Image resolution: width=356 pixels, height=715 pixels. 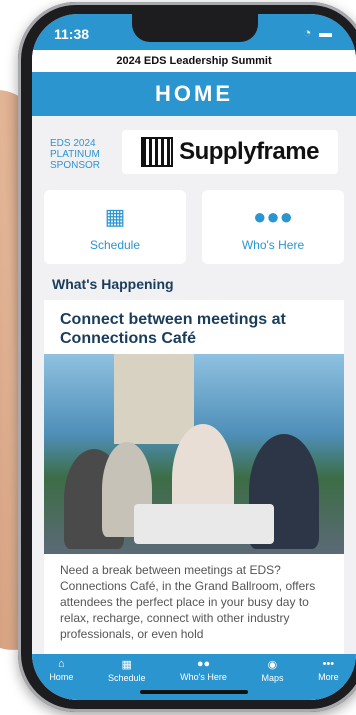 I want to click on home-icon: ⌂, so click(x=61, y=664).